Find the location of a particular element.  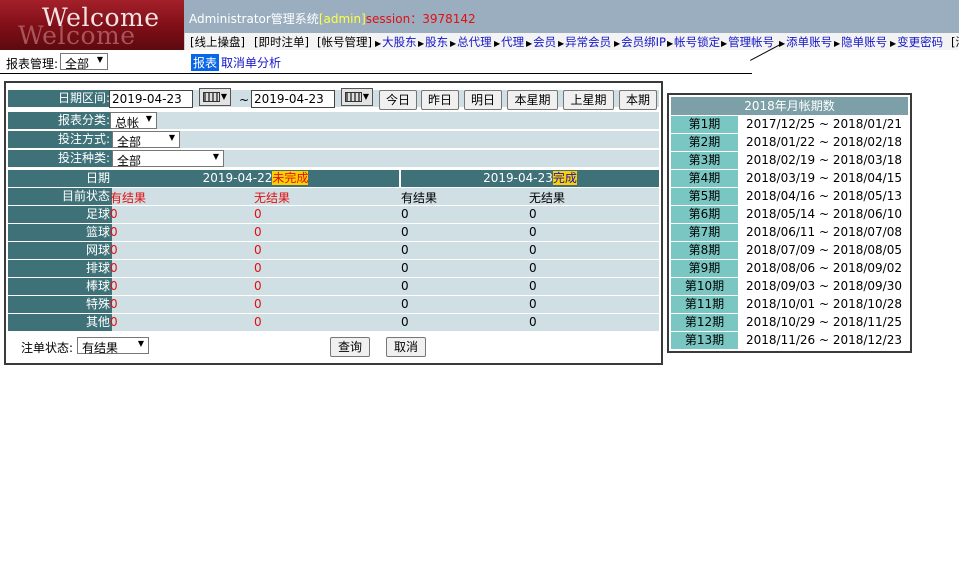

nav-item-change-password: ▶变更密码 is located at coordinates (916, 42).